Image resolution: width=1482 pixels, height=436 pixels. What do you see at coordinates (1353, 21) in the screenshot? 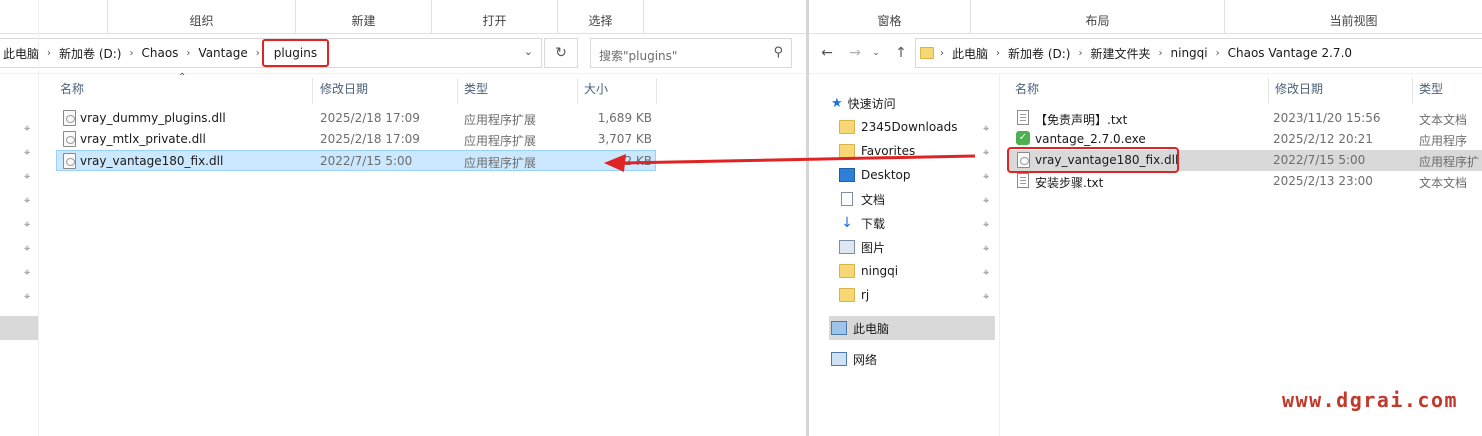
I see `ribbon-label-current-view: 当前视图` at bounding box center [1353, 21].